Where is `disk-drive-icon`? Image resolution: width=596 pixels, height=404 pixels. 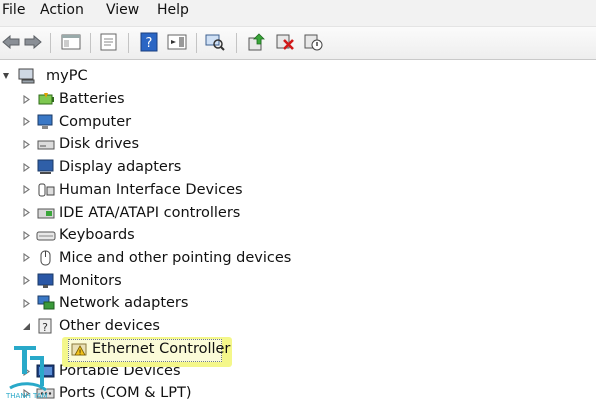 disk-drive-icon is located at coordinates (46, 144).